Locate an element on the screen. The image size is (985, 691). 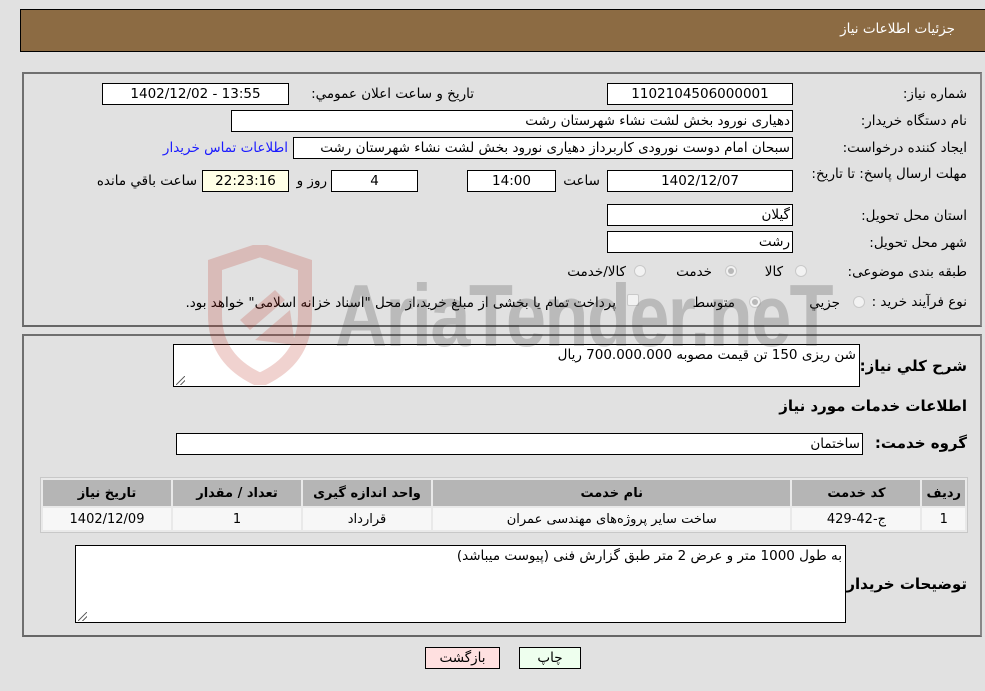
cell-row-number: 1 is located at coordinates (943, 519).